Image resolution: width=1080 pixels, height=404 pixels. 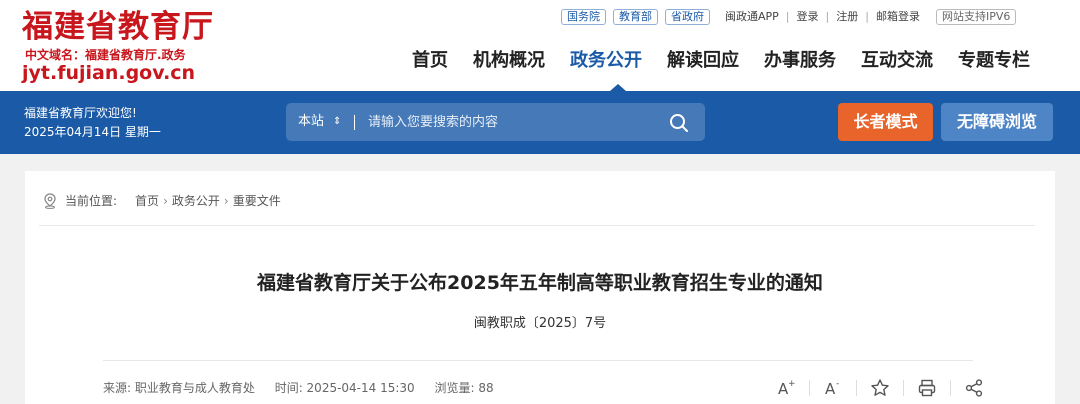 I want to click on link-provincial-gov: 省政府, so click(x=687, y=17).